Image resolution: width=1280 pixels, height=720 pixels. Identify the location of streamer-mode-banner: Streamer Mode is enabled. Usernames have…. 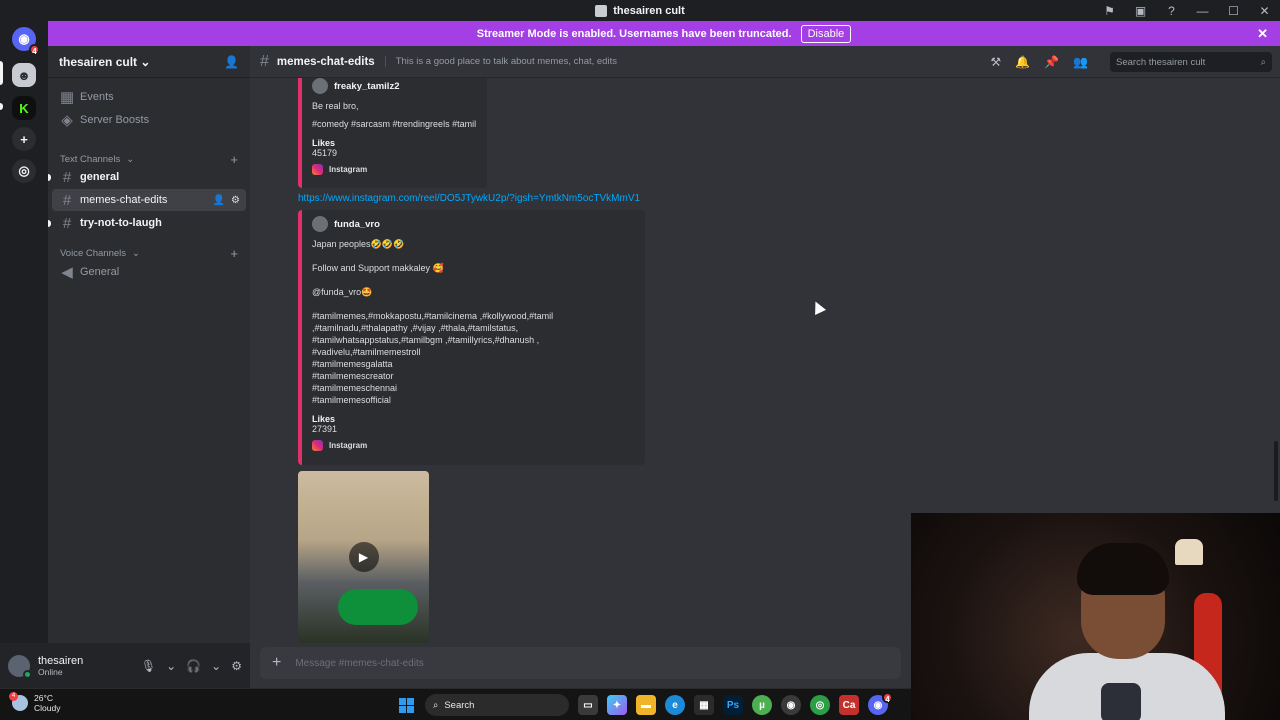
(664, 33).